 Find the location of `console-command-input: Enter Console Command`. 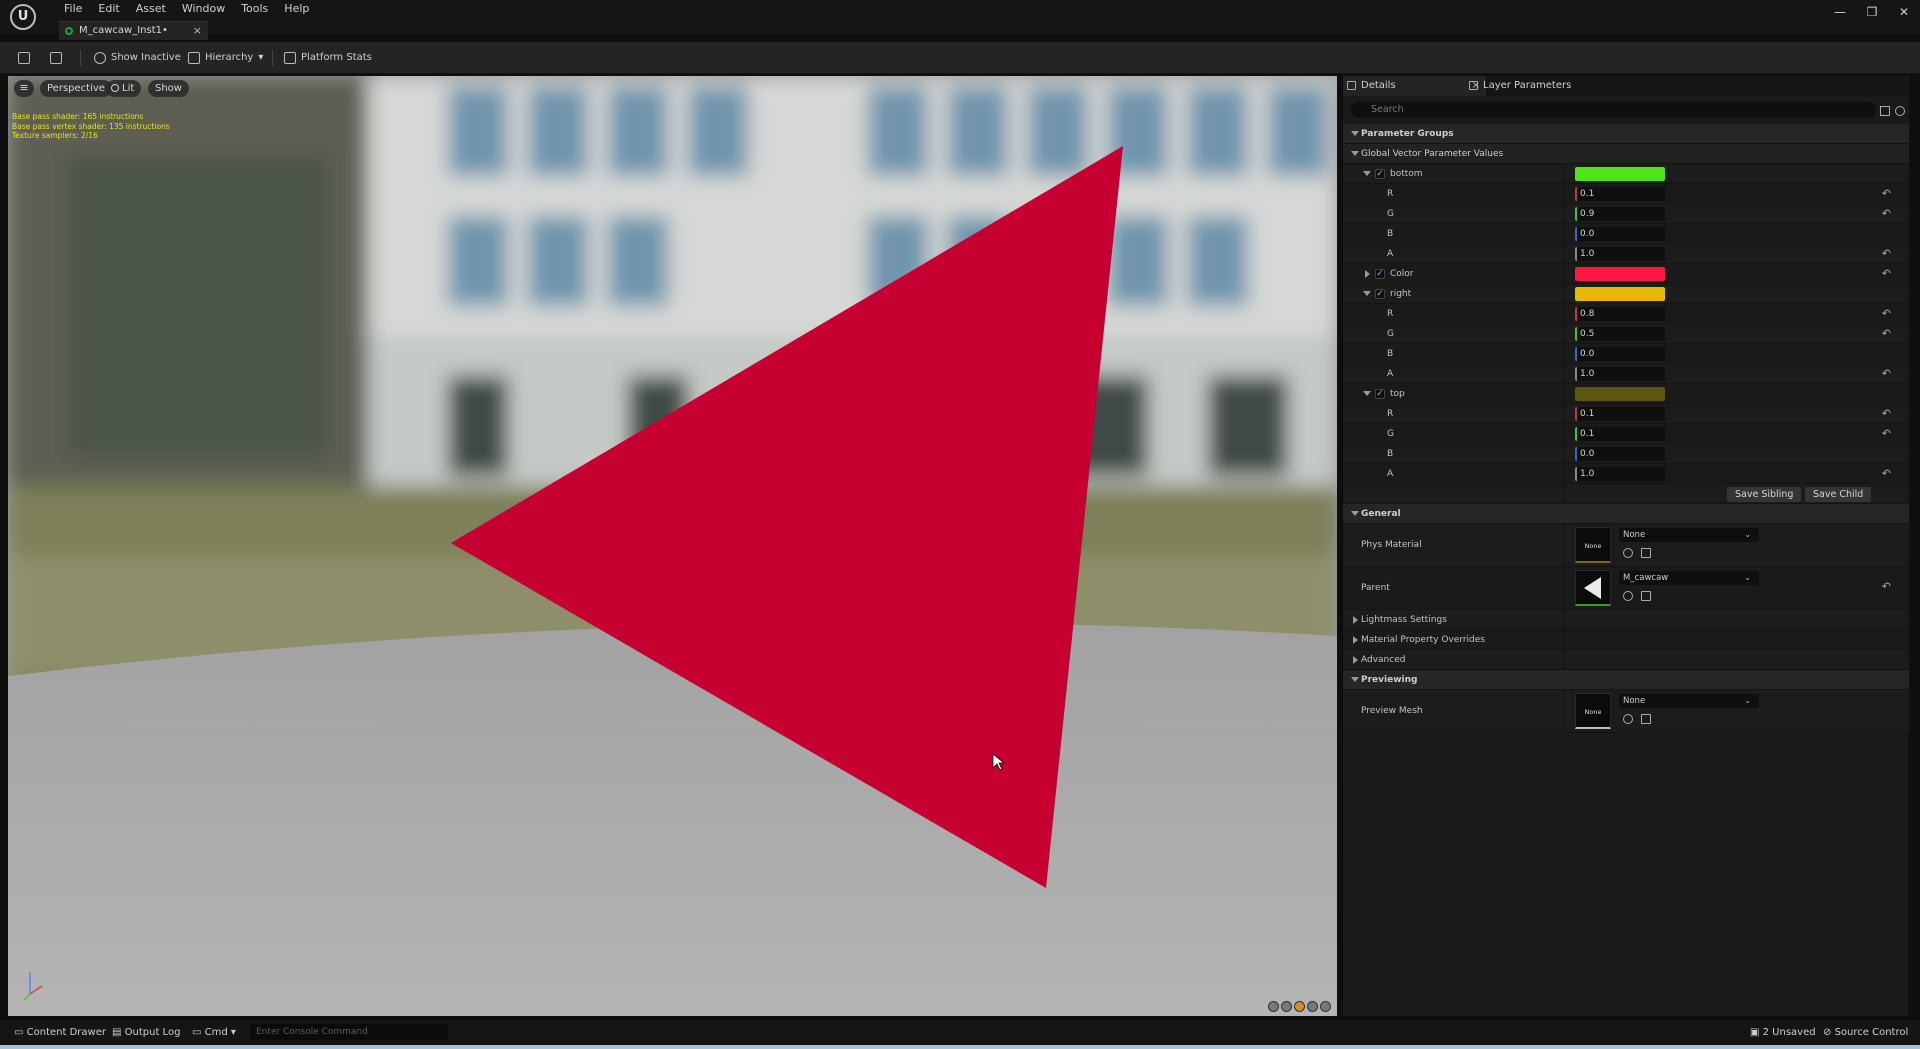

console-command-input: Enter Console Command is located at coordinates (349, 1032).